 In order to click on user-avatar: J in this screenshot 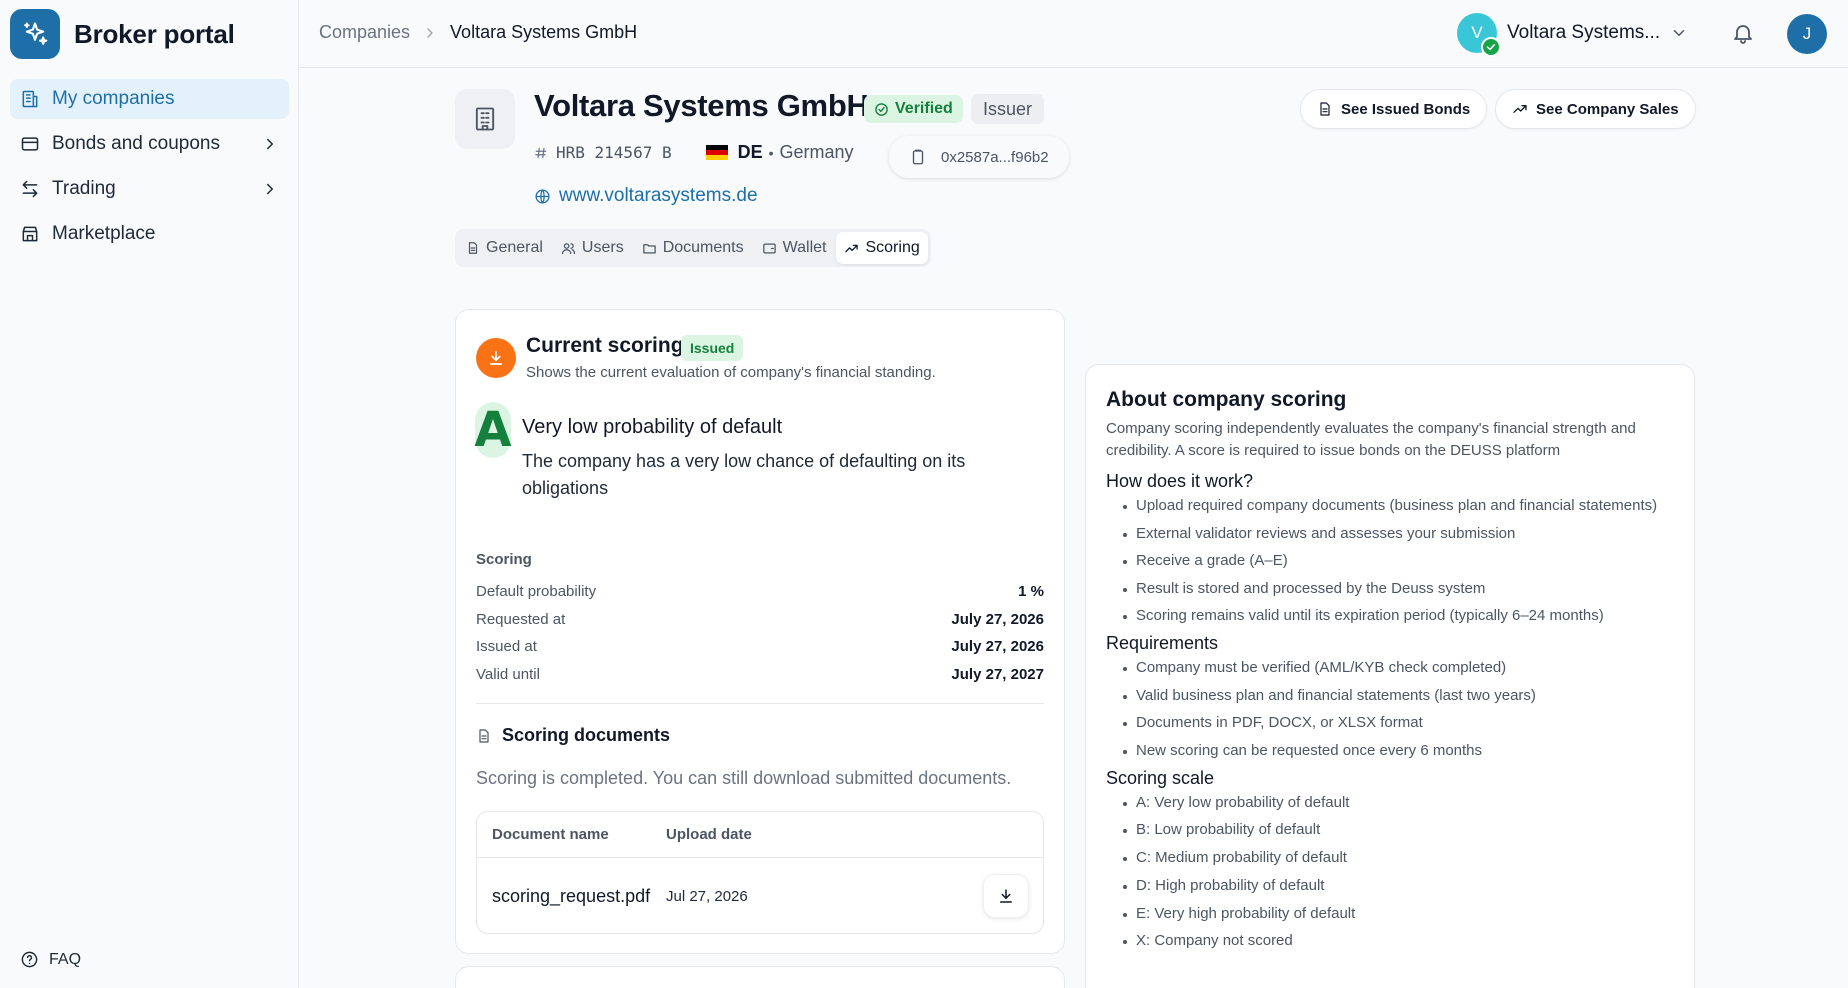, I will do `click(1807, 34)`.